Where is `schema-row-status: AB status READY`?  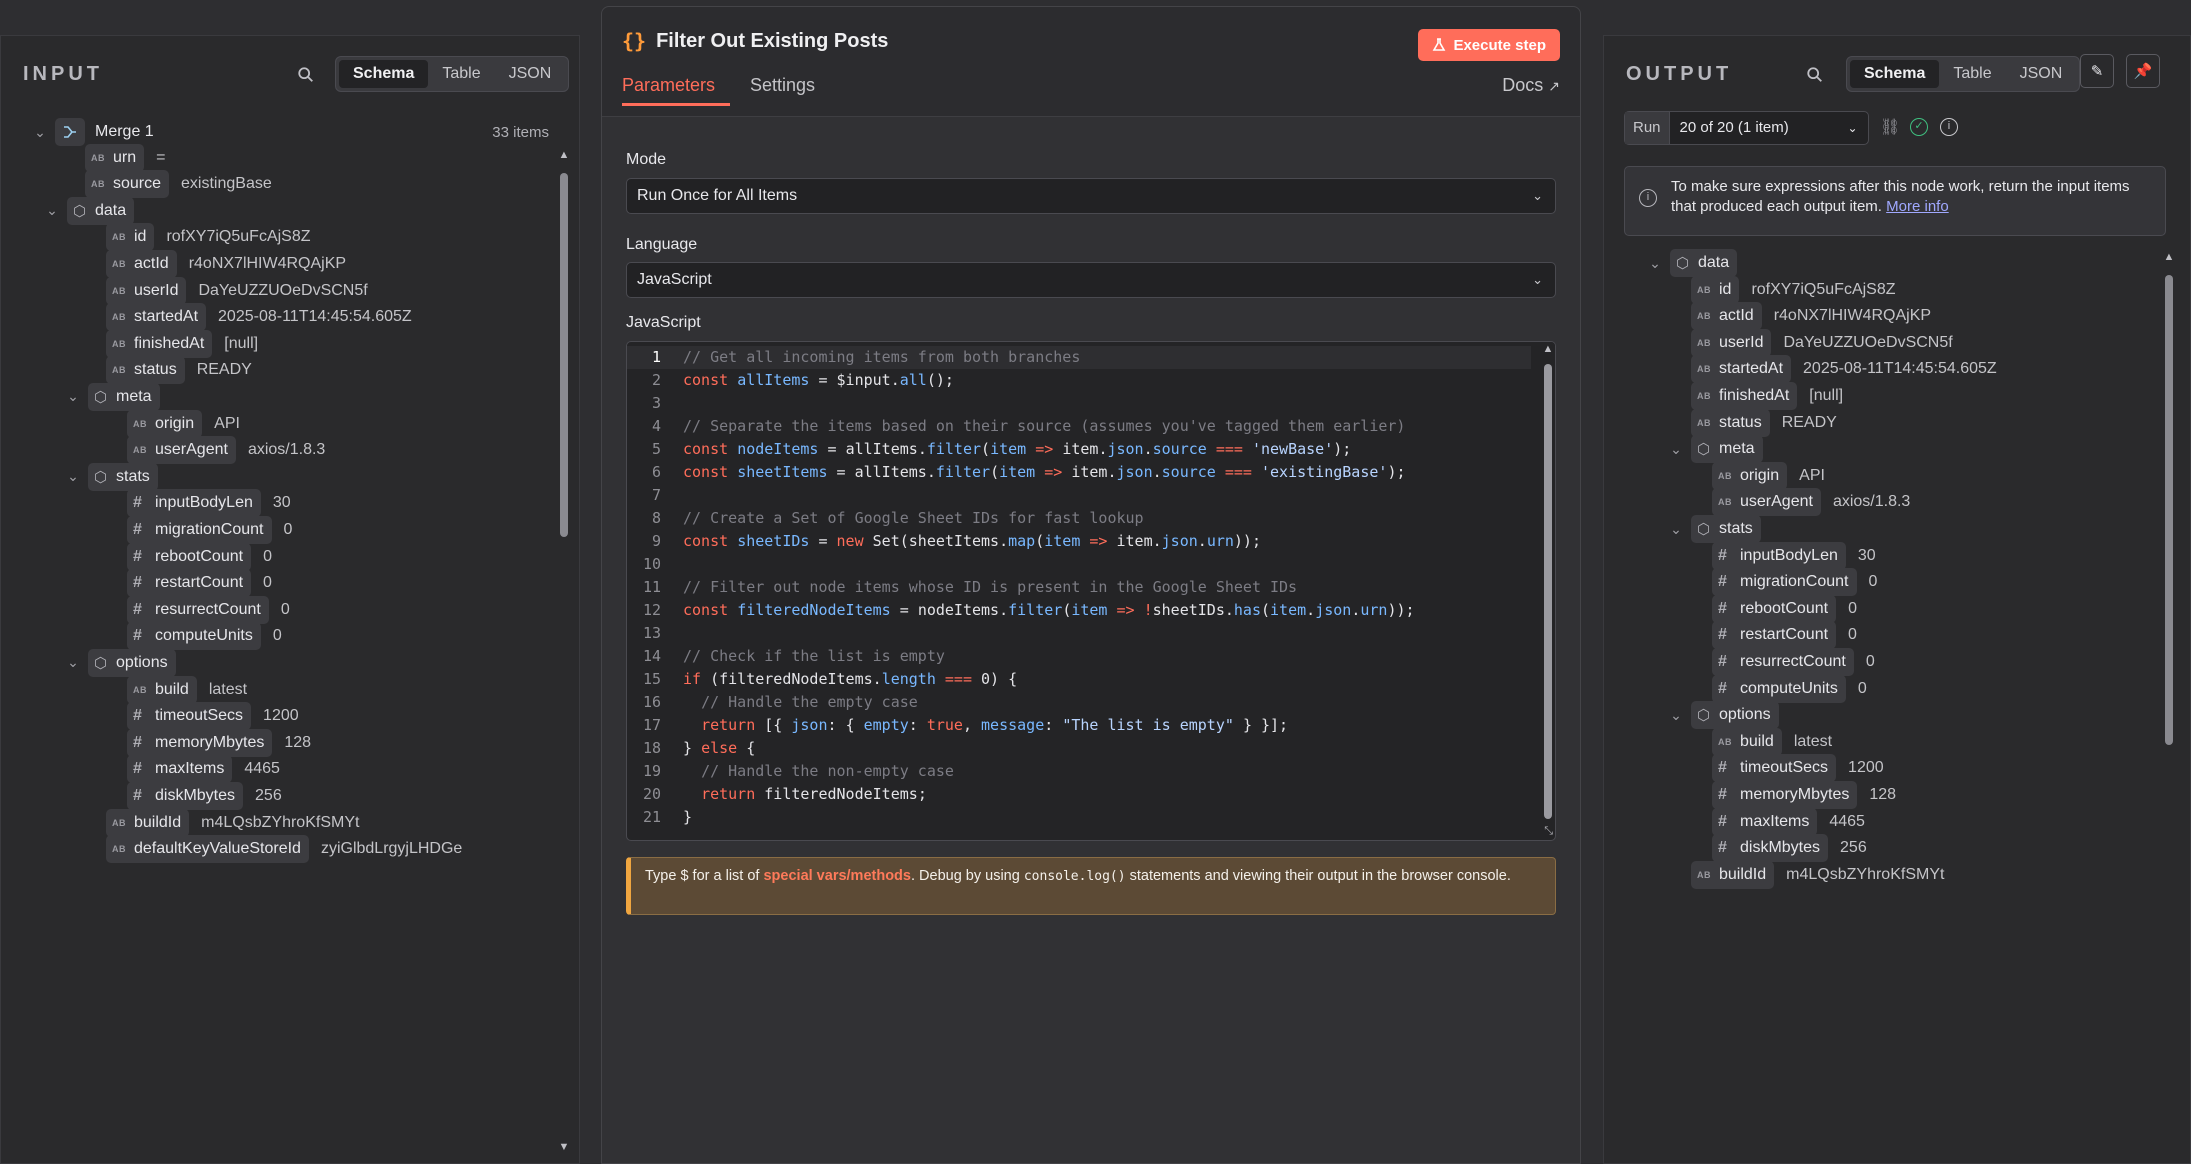
schema-row-status: AB status READY is located at coordinates (1764, 423).